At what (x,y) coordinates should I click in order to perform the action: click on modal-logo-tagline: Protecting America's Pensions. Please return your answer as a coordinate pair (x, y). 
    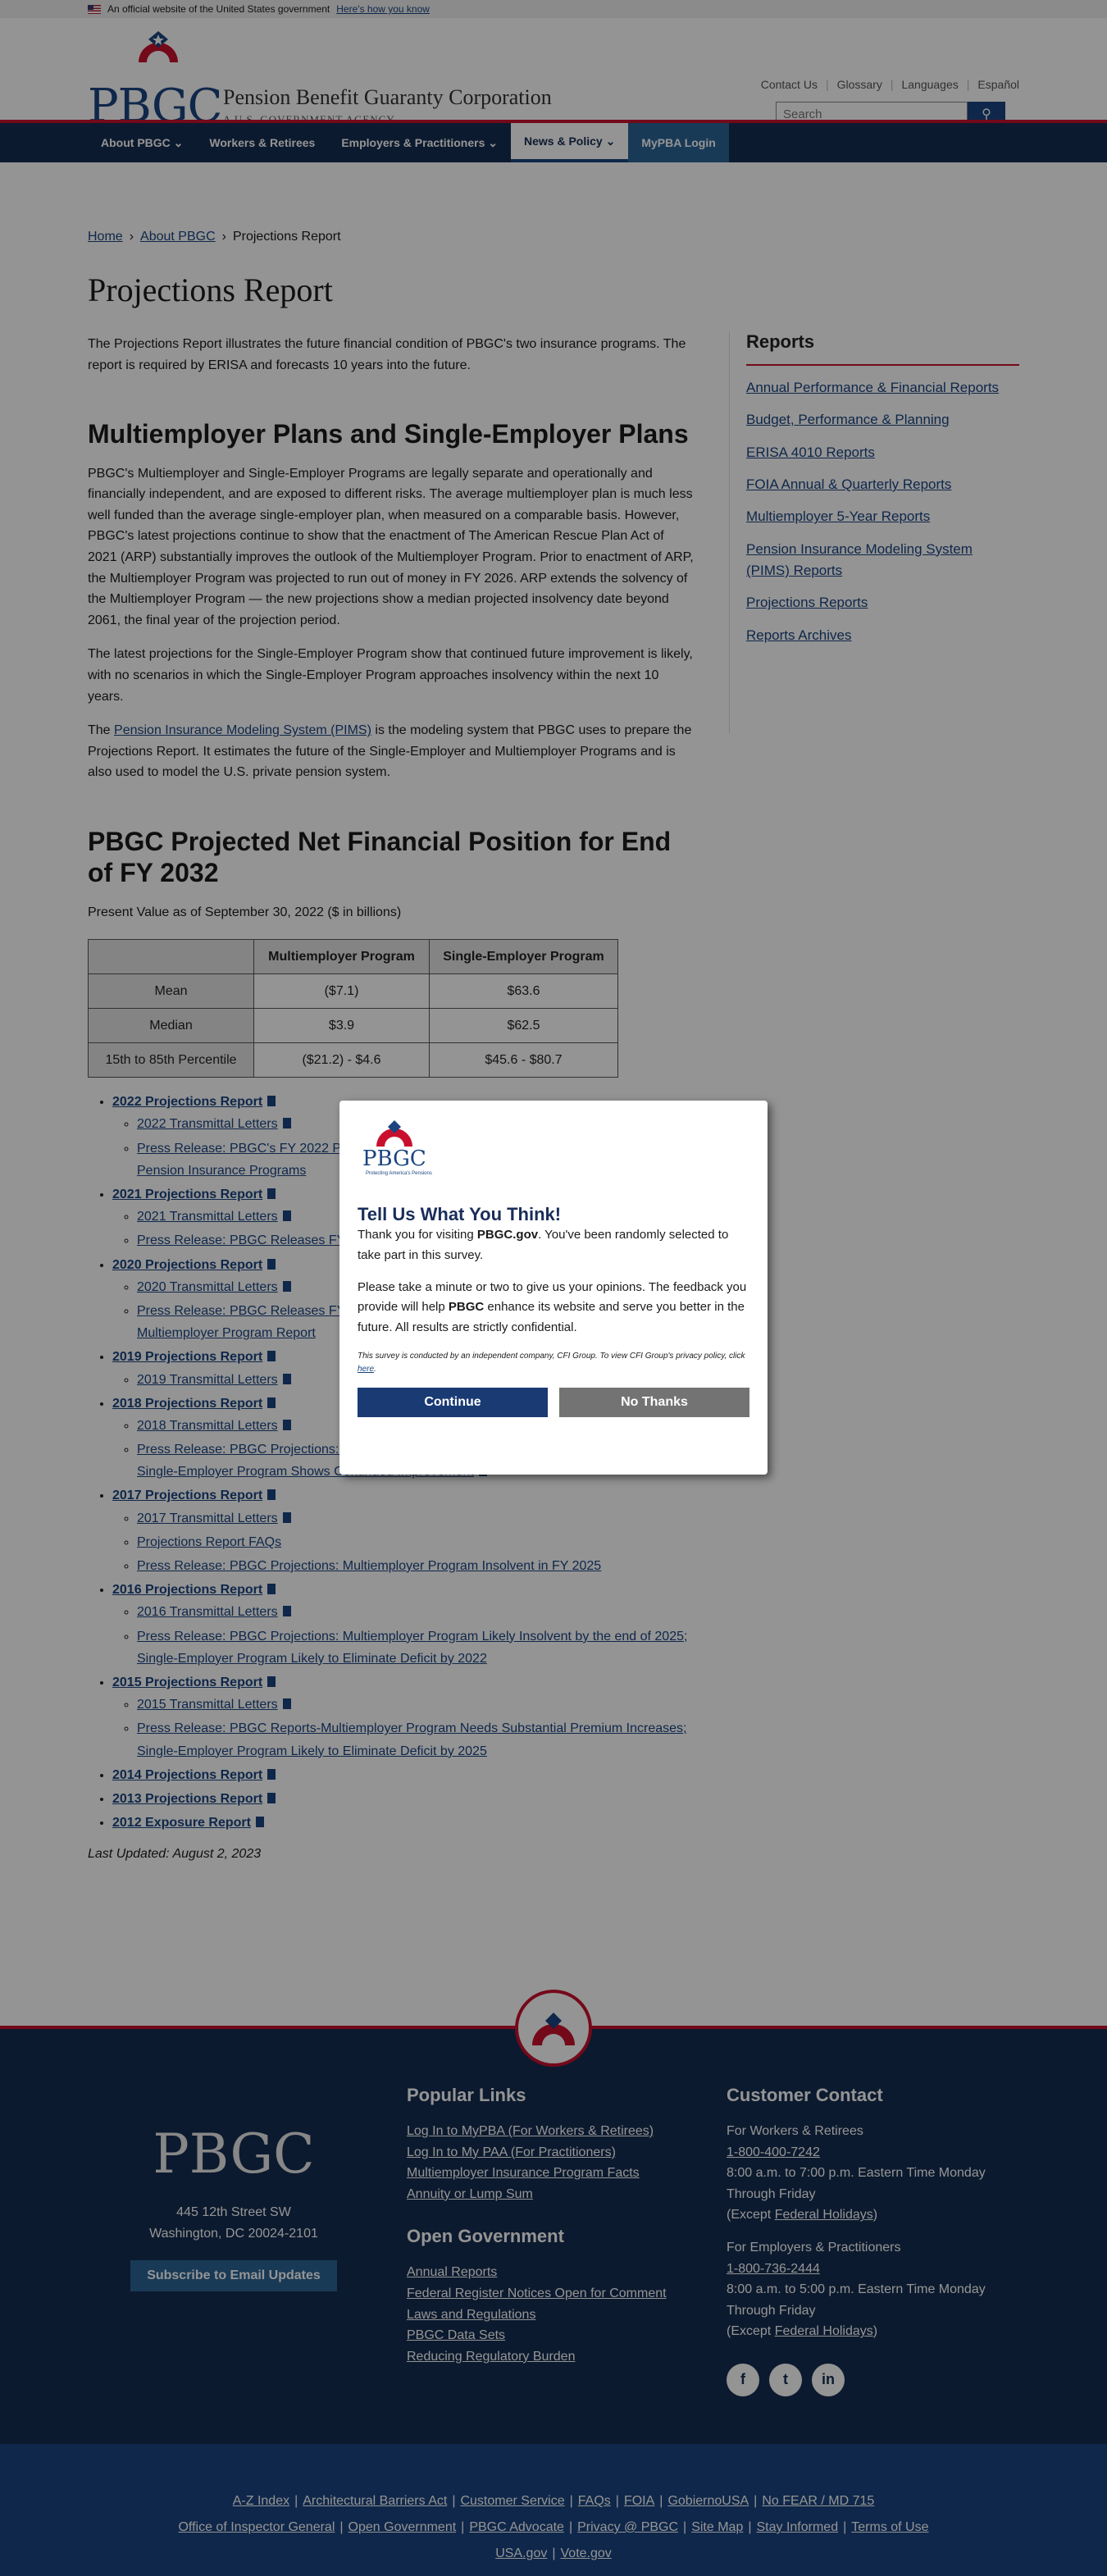
    Looking at the image, I should click on (399, 1173).